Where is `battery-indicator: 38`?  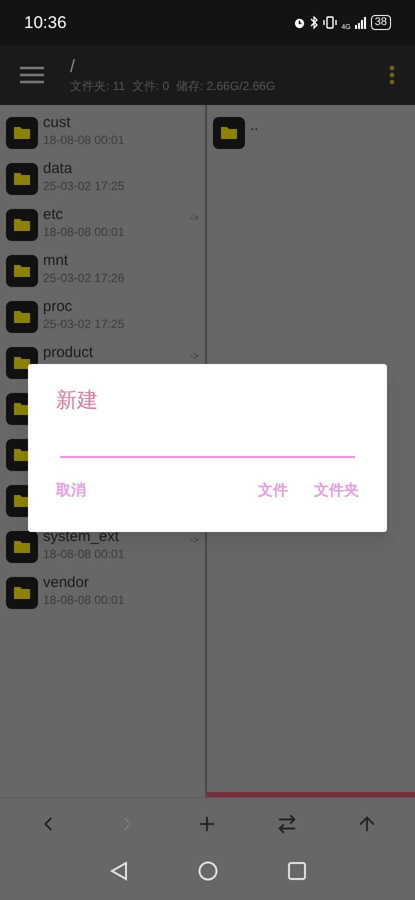 battery-indicator: 38 is located at coordinates (380, 22).